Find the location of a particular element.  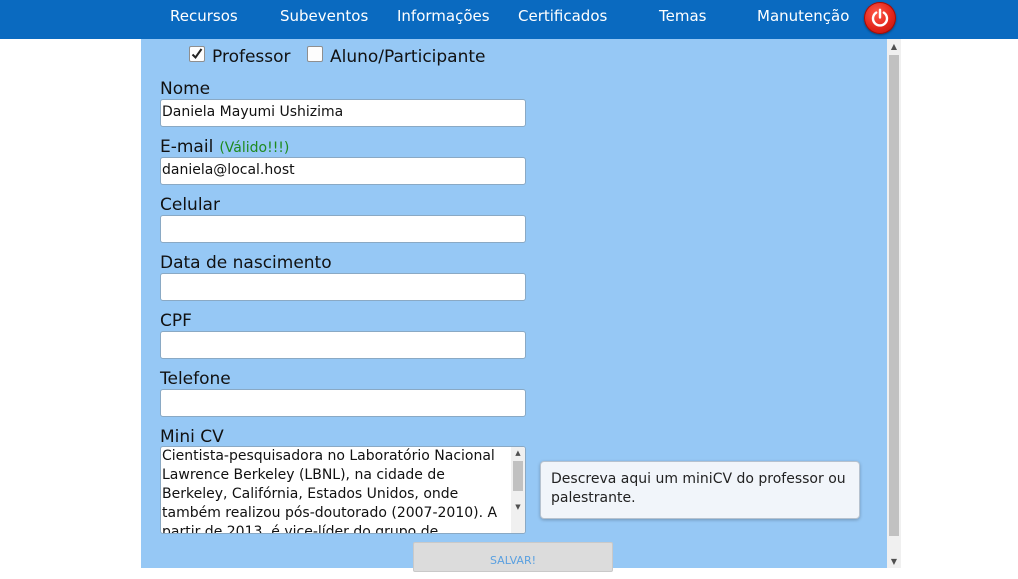

nav-item-temas: Temas is located at coordinates (682, 16).